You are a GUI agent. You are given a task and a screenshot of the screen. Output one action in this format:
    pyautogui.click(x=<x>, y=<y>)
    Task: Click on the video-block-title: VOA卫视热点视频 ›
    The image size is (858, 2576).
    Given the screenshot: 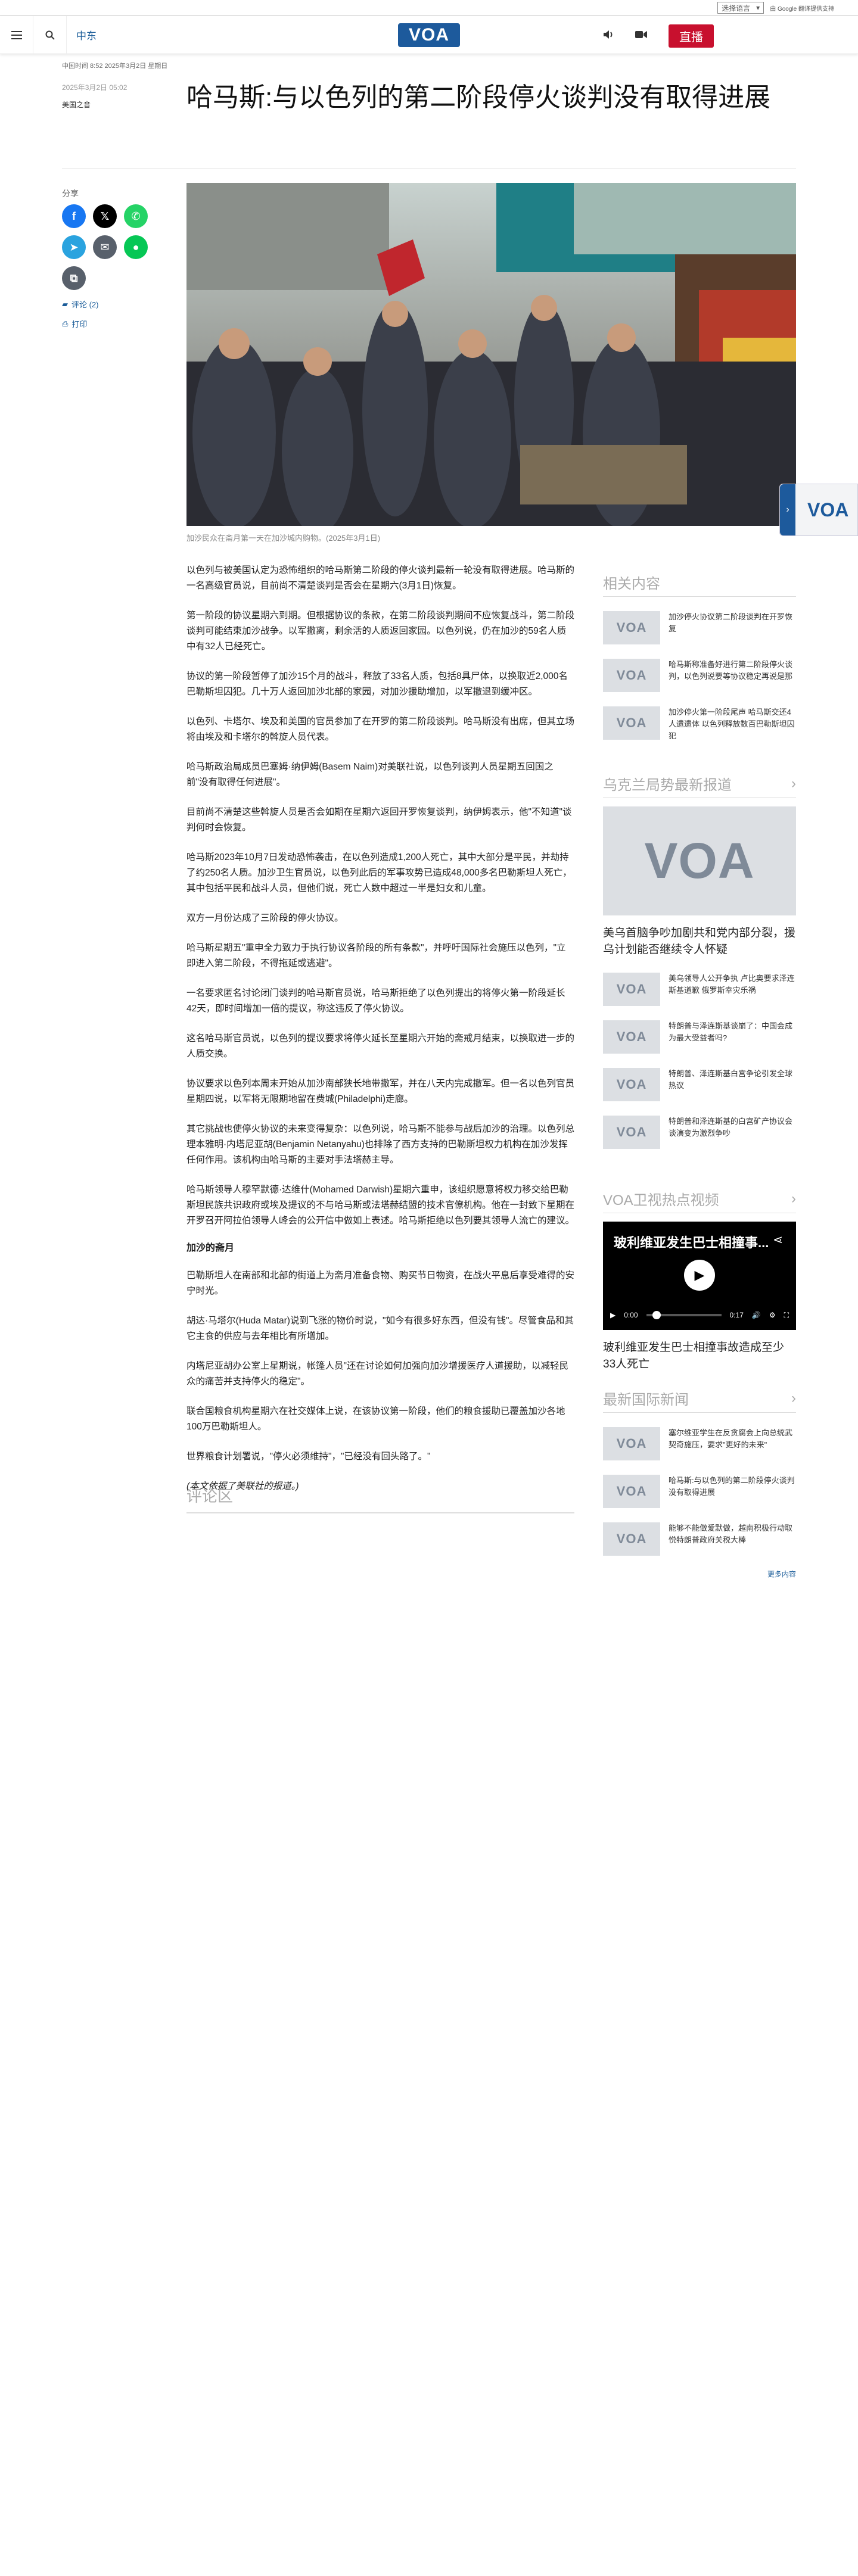 What is the action you would take?
    pyautogui.click(x=699, y=1200)
    